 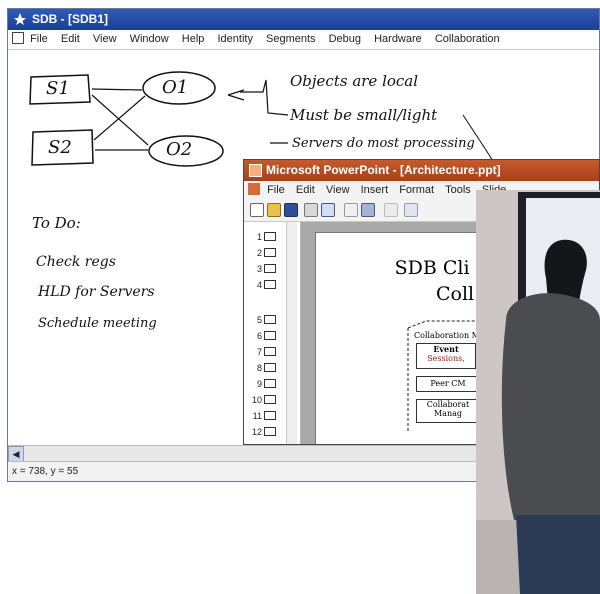 I want to click on open-folder-icon, so click(x=274, y=210).